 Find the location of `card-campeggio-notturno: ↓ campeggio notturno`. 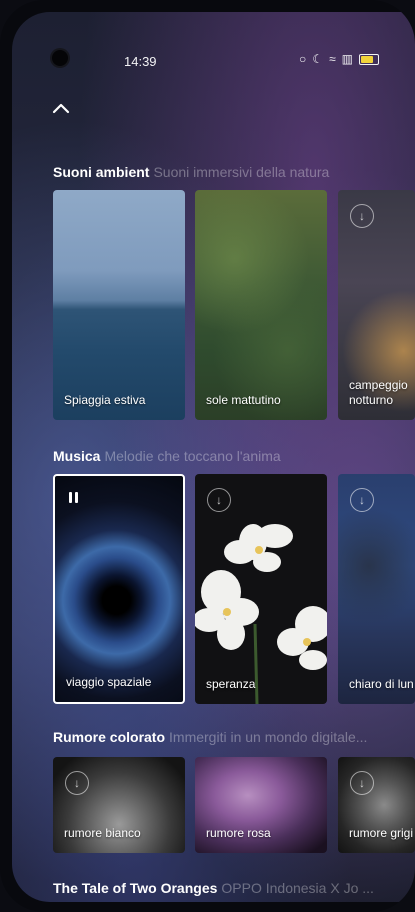

card-campeggio-notturno: ↓ campeggio notturno is located at coordinates (376, 305).